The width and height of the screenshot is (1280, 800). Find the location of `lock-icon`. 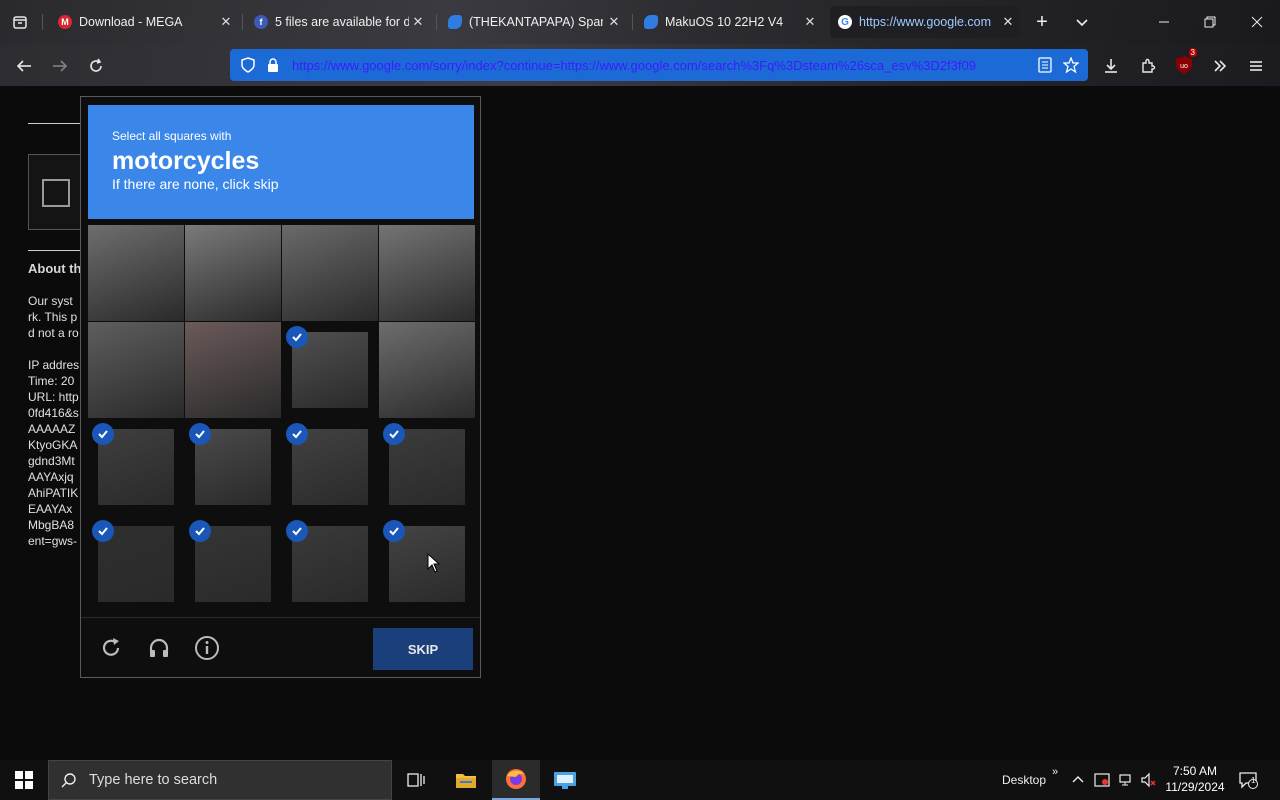

lock-icon is located at coordinates (273, 65).